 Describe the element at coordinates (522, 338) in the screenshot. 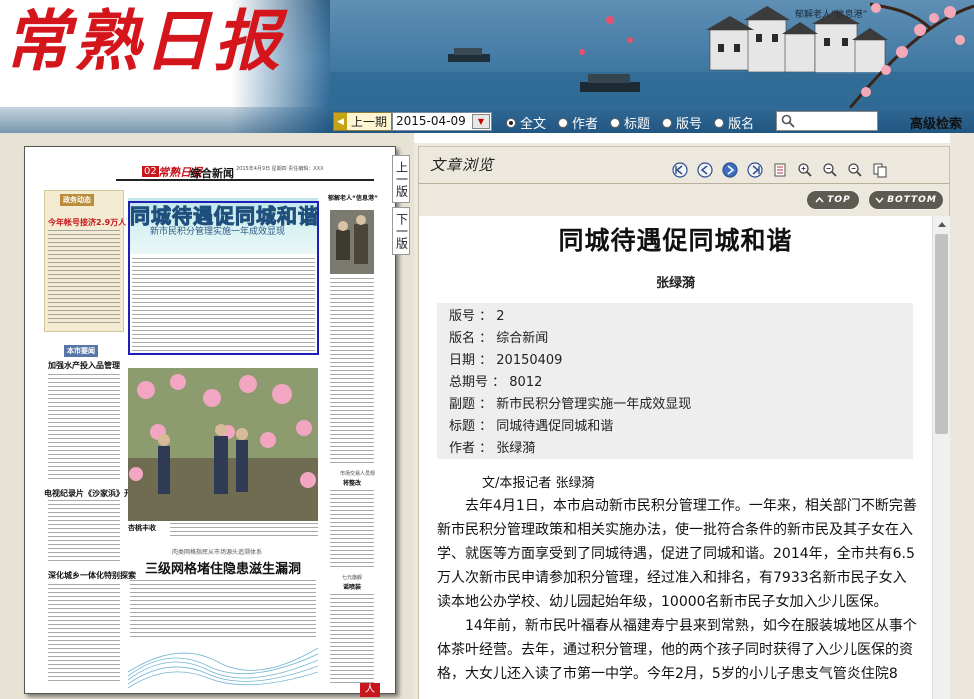

I see `meta-value: 综合新闻` at that location.